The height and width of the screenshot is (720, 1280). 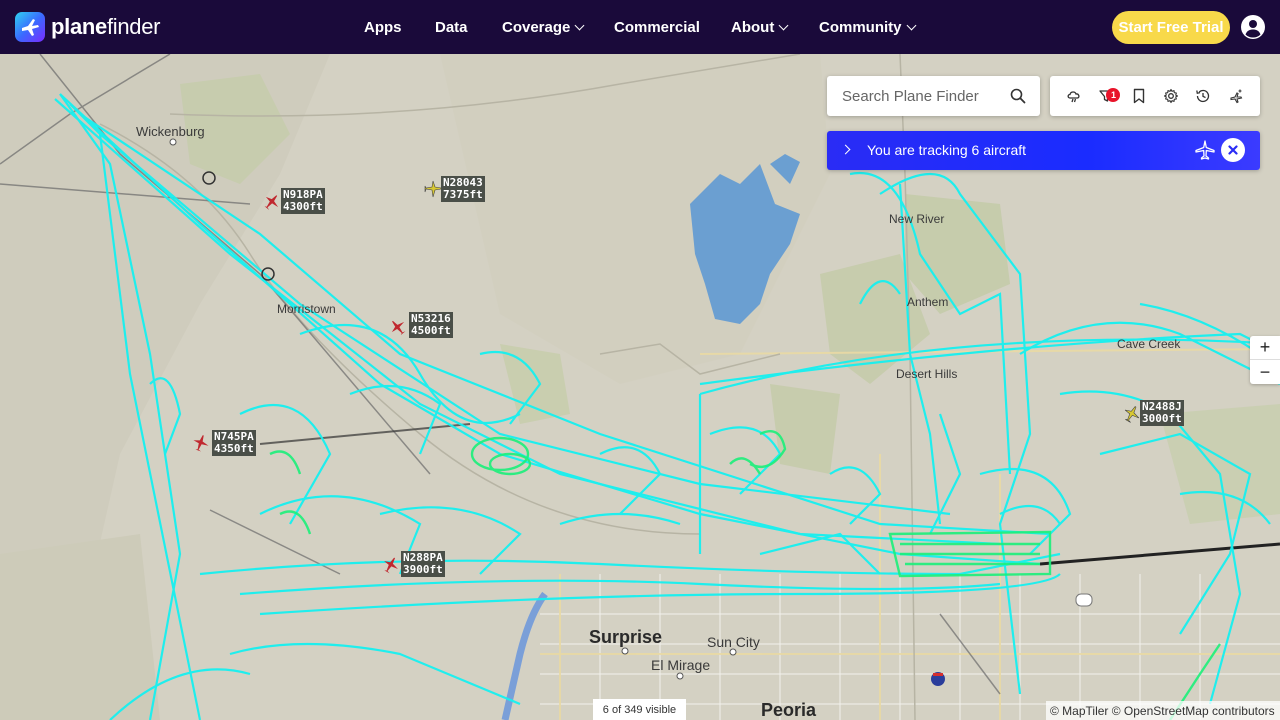 What do you see at coordinates (626, 637) in the screenshot?
I see `place-label: Surprise` at bounding box center [626, 637].